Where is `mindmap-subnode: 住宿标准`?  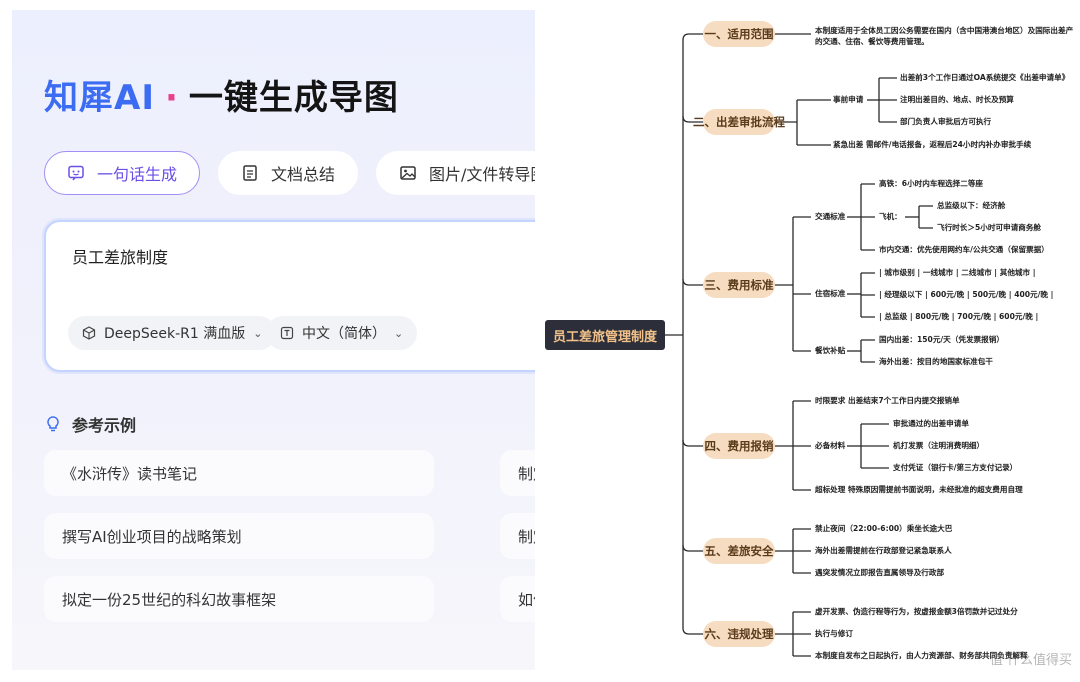
mindmap-subnode: 住宿标准 is located at coordinates (830, 293).